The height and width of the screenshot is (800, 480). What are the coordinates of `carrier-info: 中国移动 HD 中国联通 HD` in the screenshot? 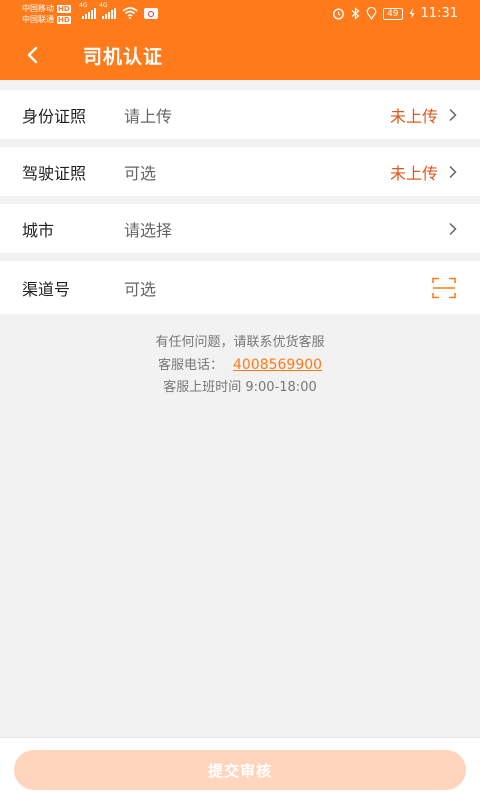 It's located at (46, 14).